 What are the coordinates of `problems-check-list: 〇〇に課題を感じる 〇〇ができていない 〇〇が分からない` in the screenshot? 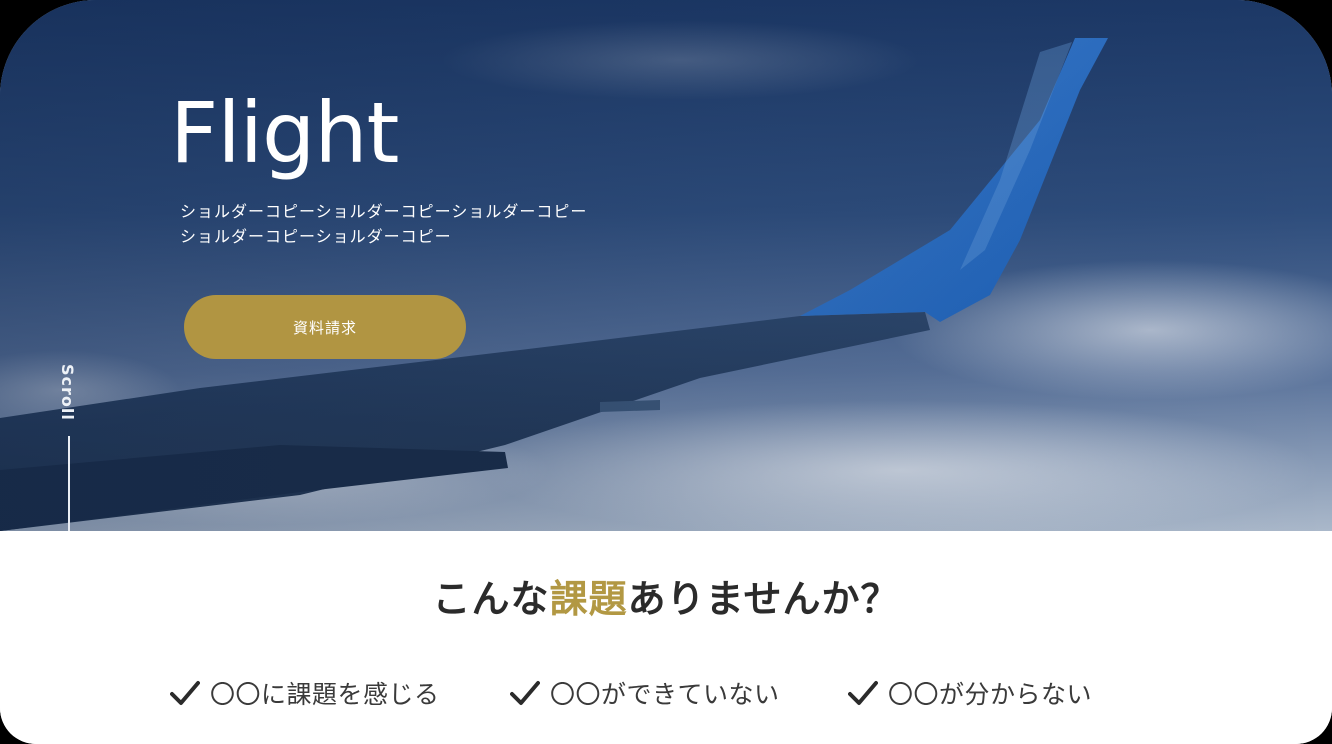 It's located at (666, 693).